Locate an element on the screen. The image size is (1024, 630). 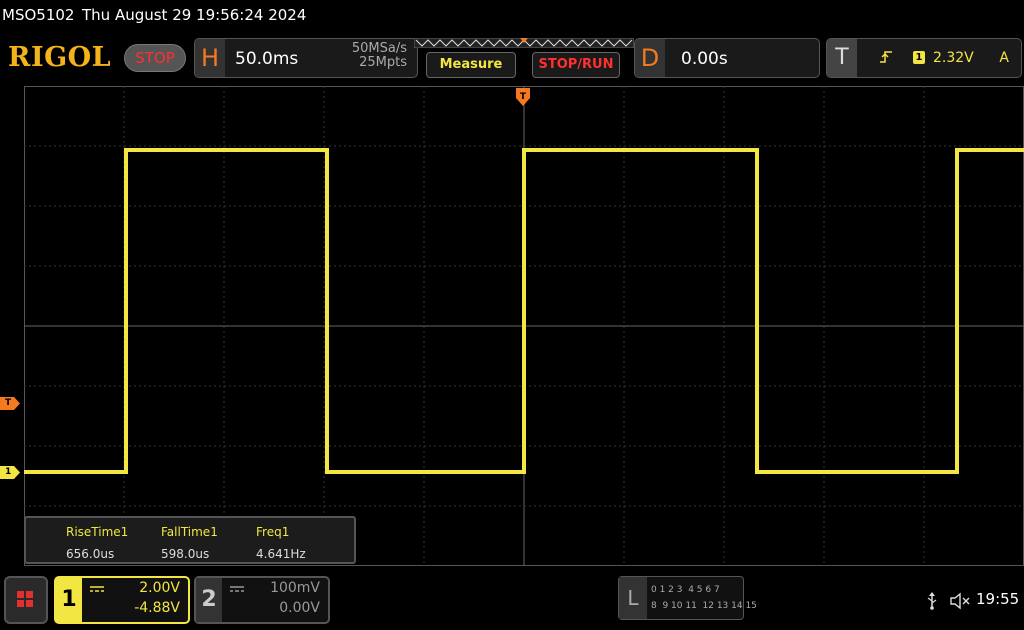
trigger-mode: A is located at coordinates (1004, 58).